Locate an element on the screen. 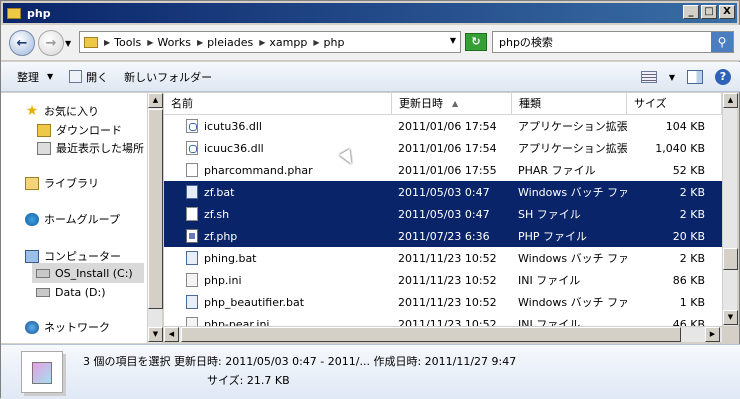 This screenshot has width=740, height=399. nav-favorites: ★ お気に入り is located at coordinates (62, 111).